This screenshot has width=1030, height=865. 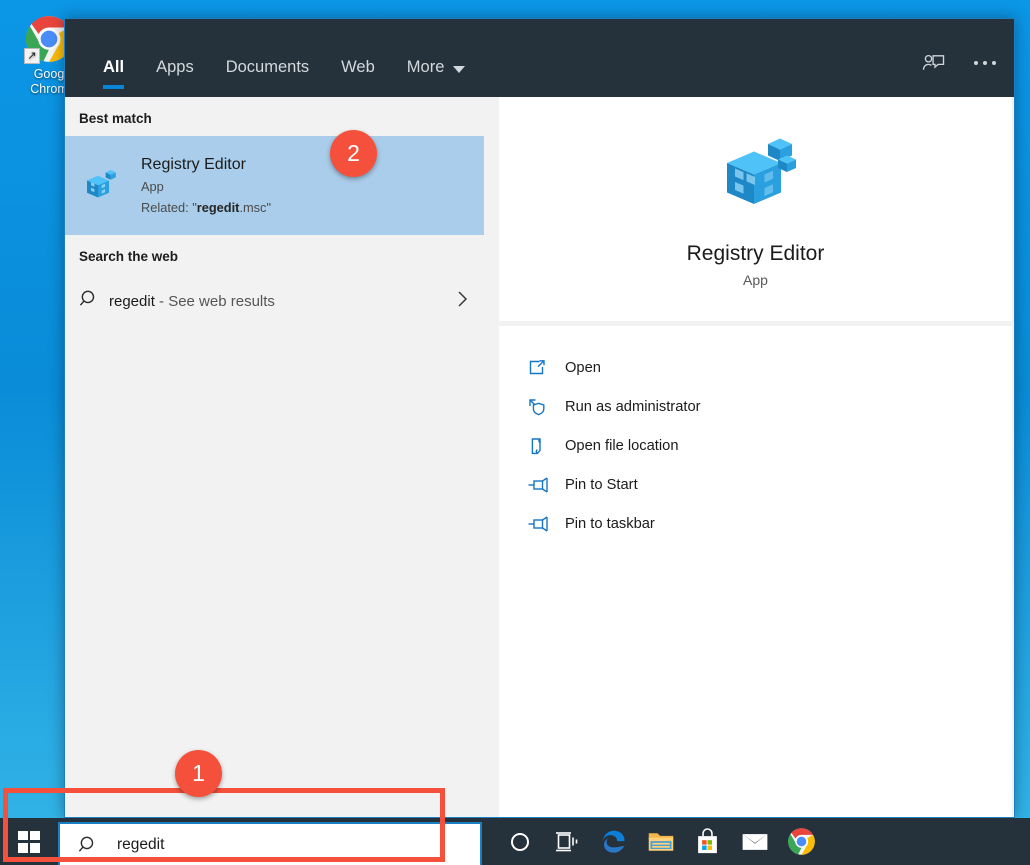 I want to click on related-bold: regedit, so click(x=218, y=207).